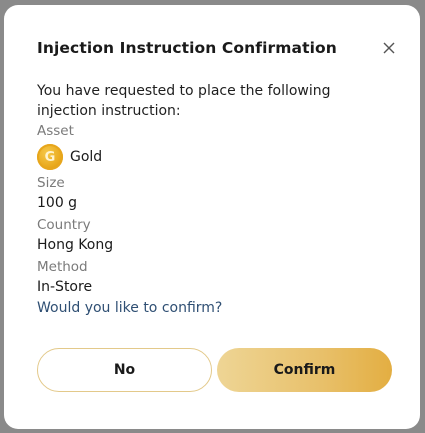 The image size is (425, 433). Describe the element at coordinates (65, 287) in the screenshot. I see `method-value: In-Store` at that location.